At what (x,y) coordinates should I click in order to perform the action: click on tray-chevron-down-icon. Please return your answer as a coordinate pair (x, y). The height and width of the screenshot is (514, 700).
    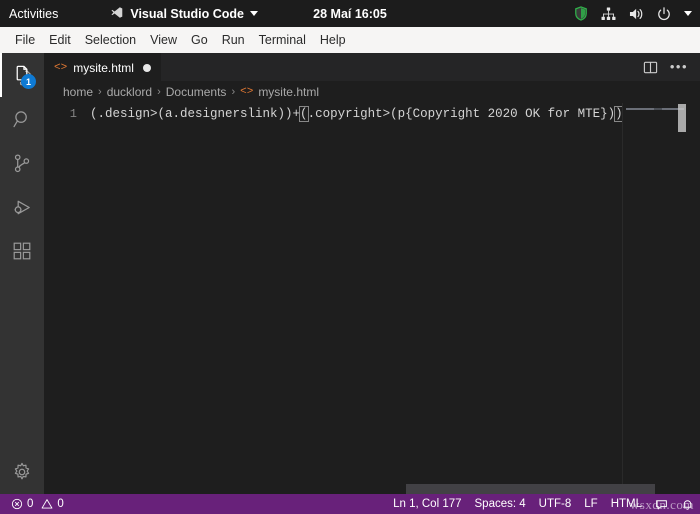
    Looking at the image, I should click on (688, 13).